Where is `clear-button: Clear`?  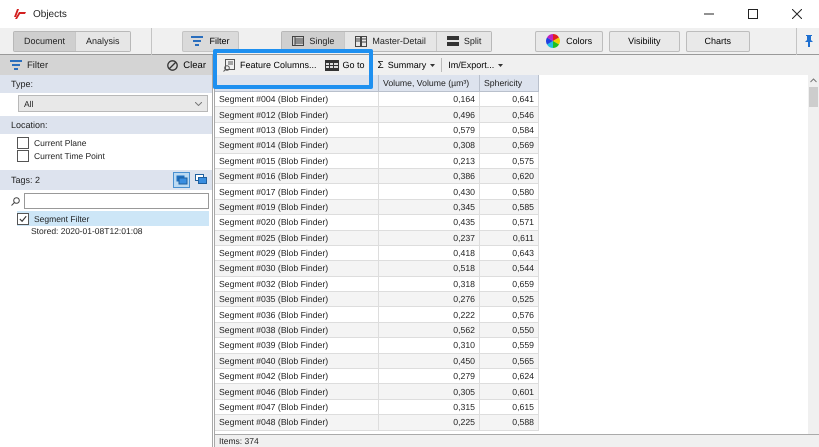
clear-button: Clear is located at coordinates (186, 65).